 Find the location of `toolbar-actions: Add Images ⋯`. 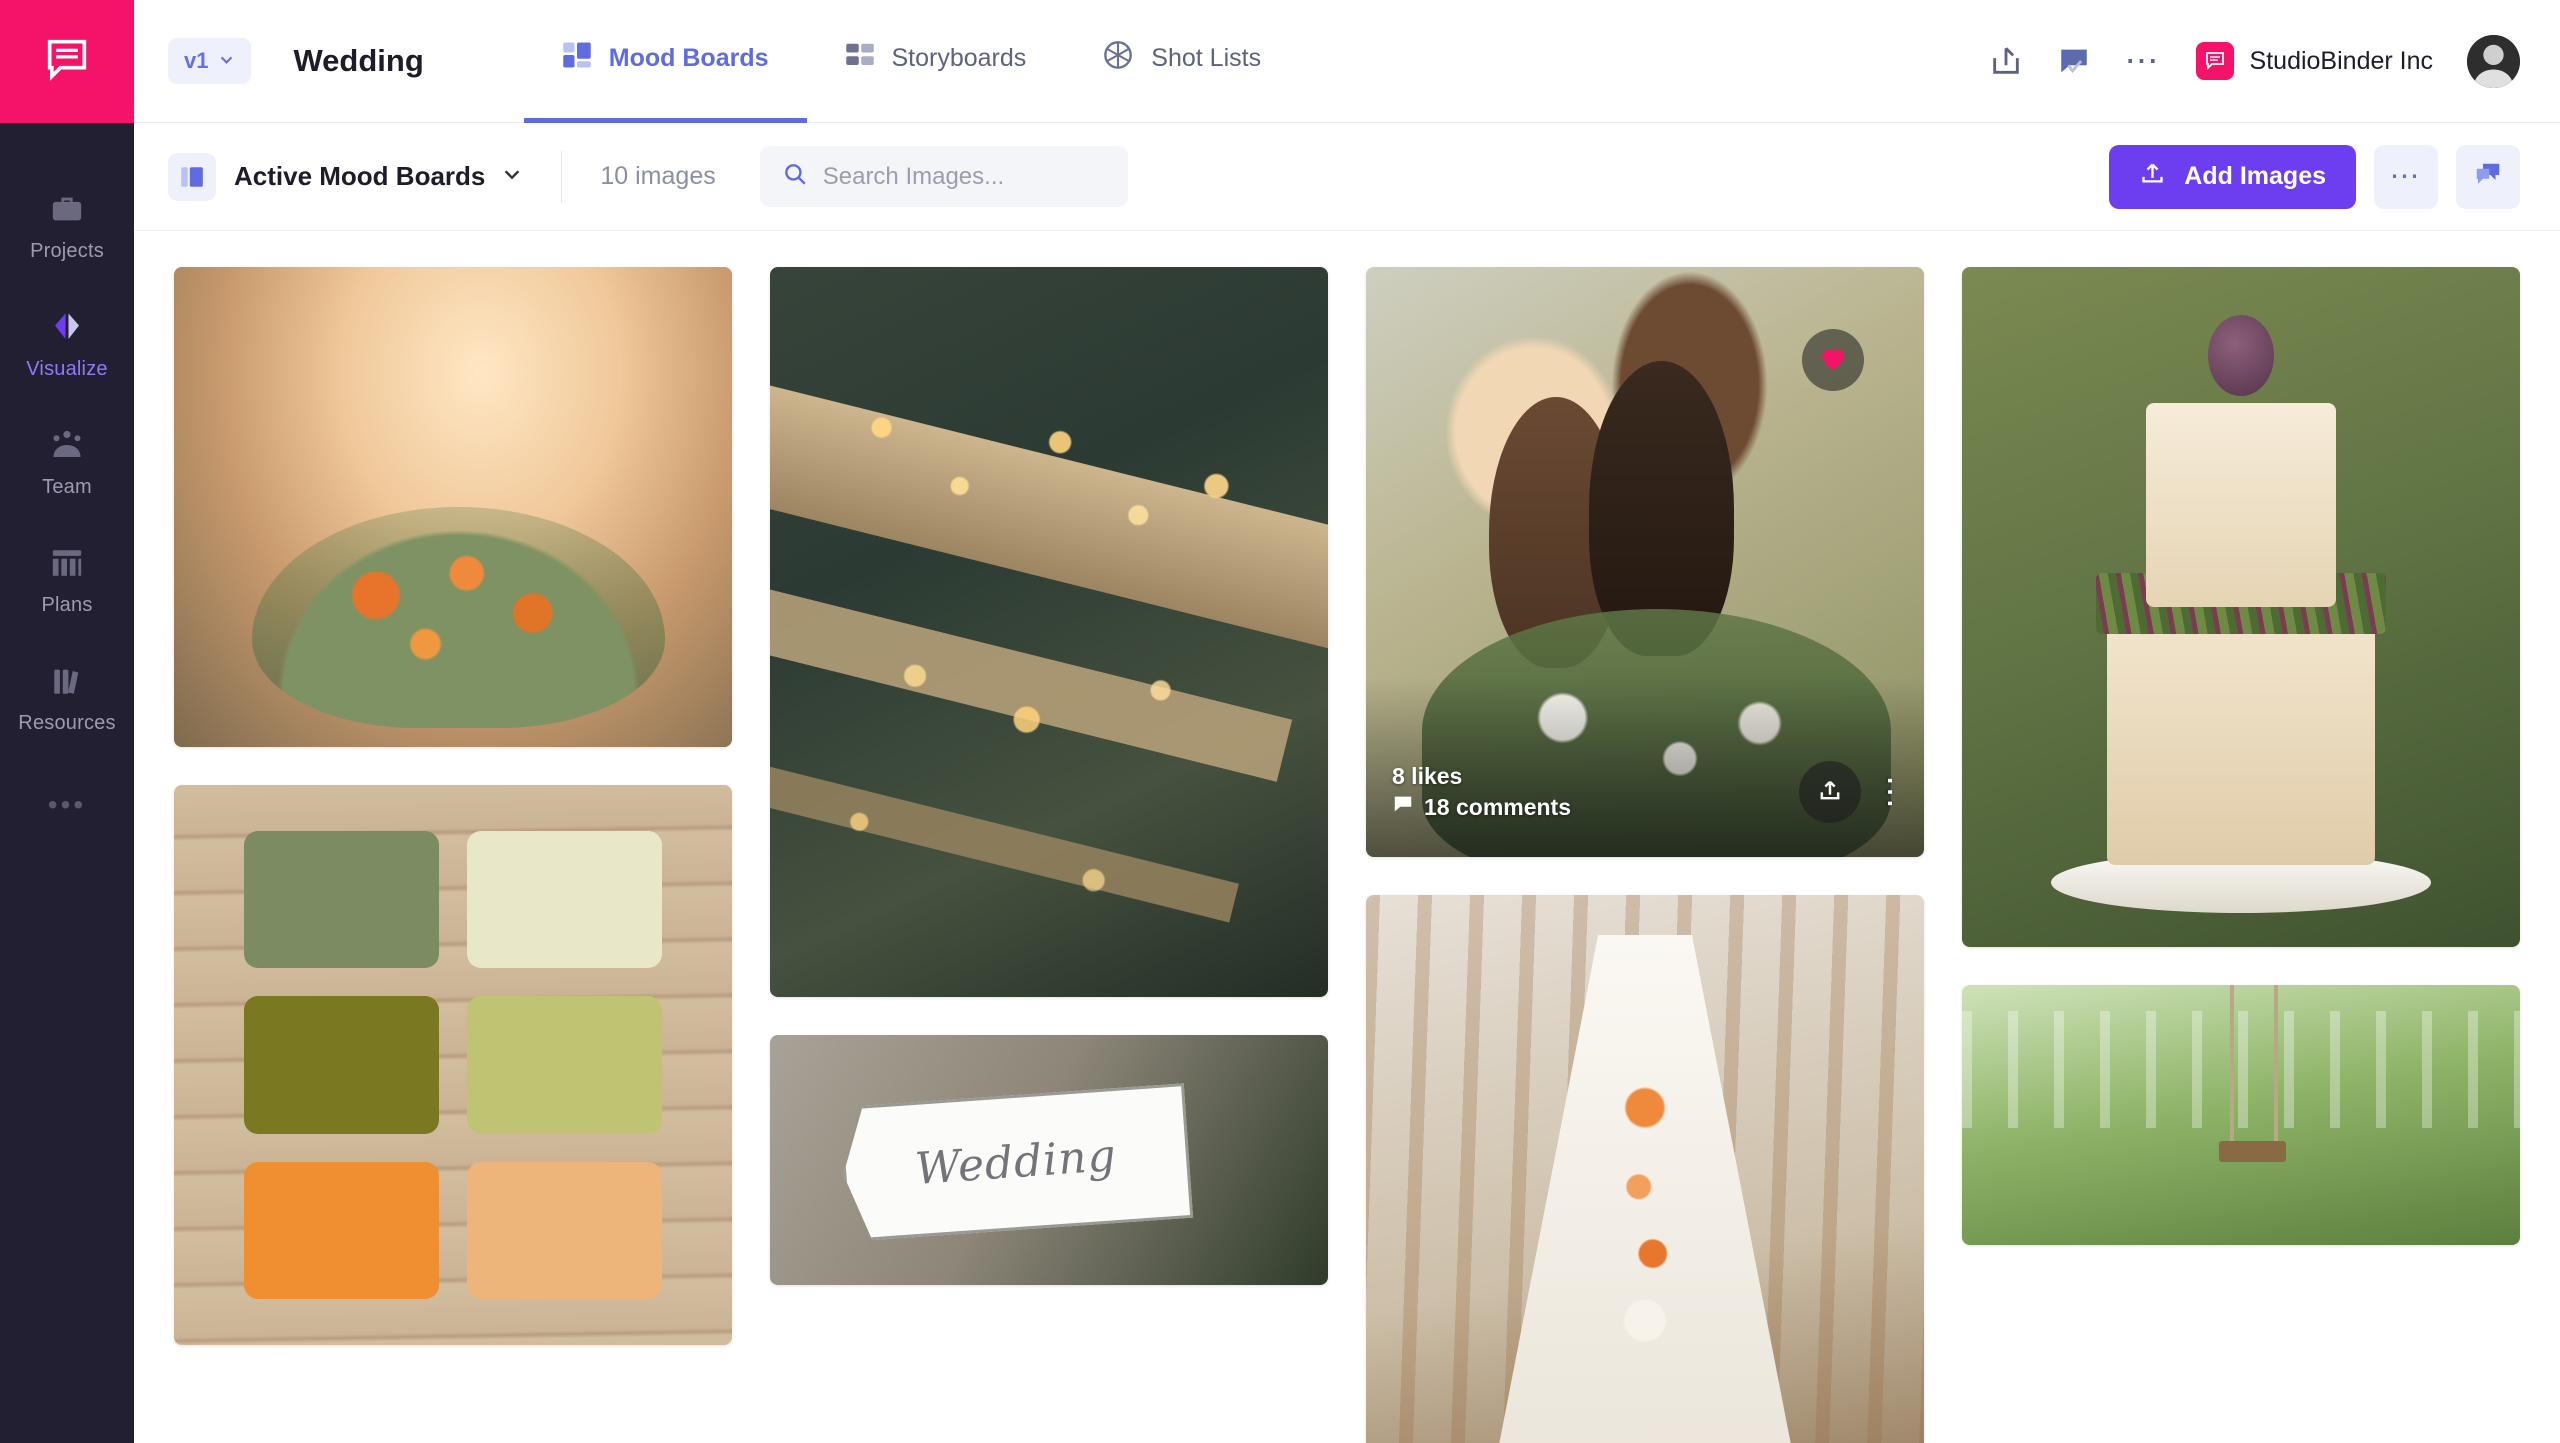

toolbar-actions: Add Images ⋯ is located at coordinates (2314, 176).